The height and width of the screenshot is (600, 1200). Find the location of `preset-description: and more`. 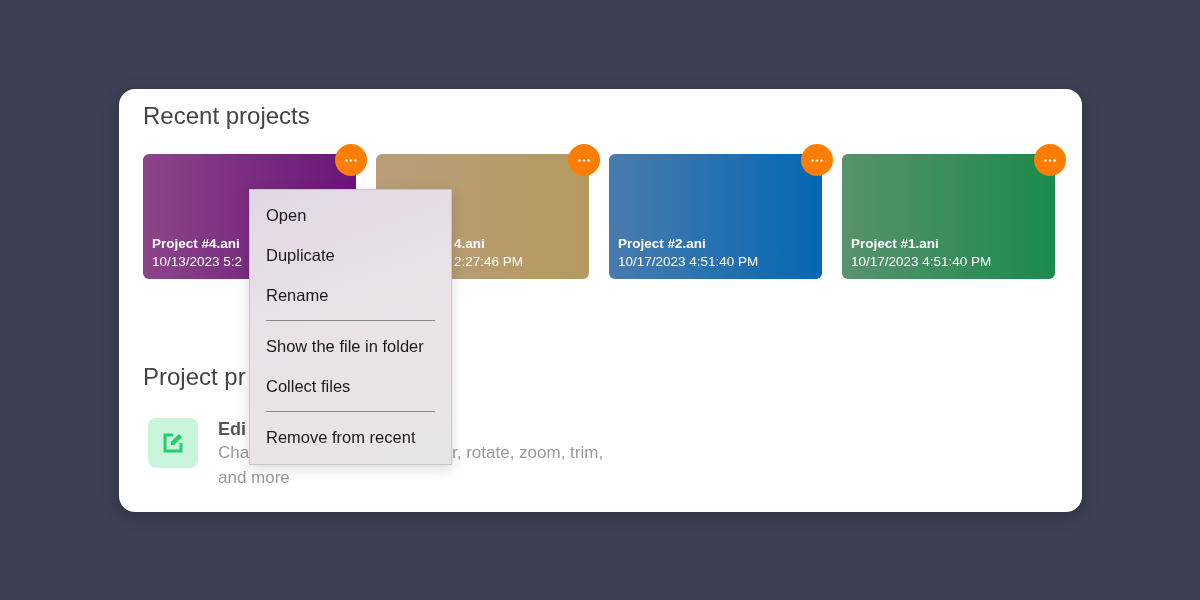

preset-description: and more is located at coordinates (254, 478).